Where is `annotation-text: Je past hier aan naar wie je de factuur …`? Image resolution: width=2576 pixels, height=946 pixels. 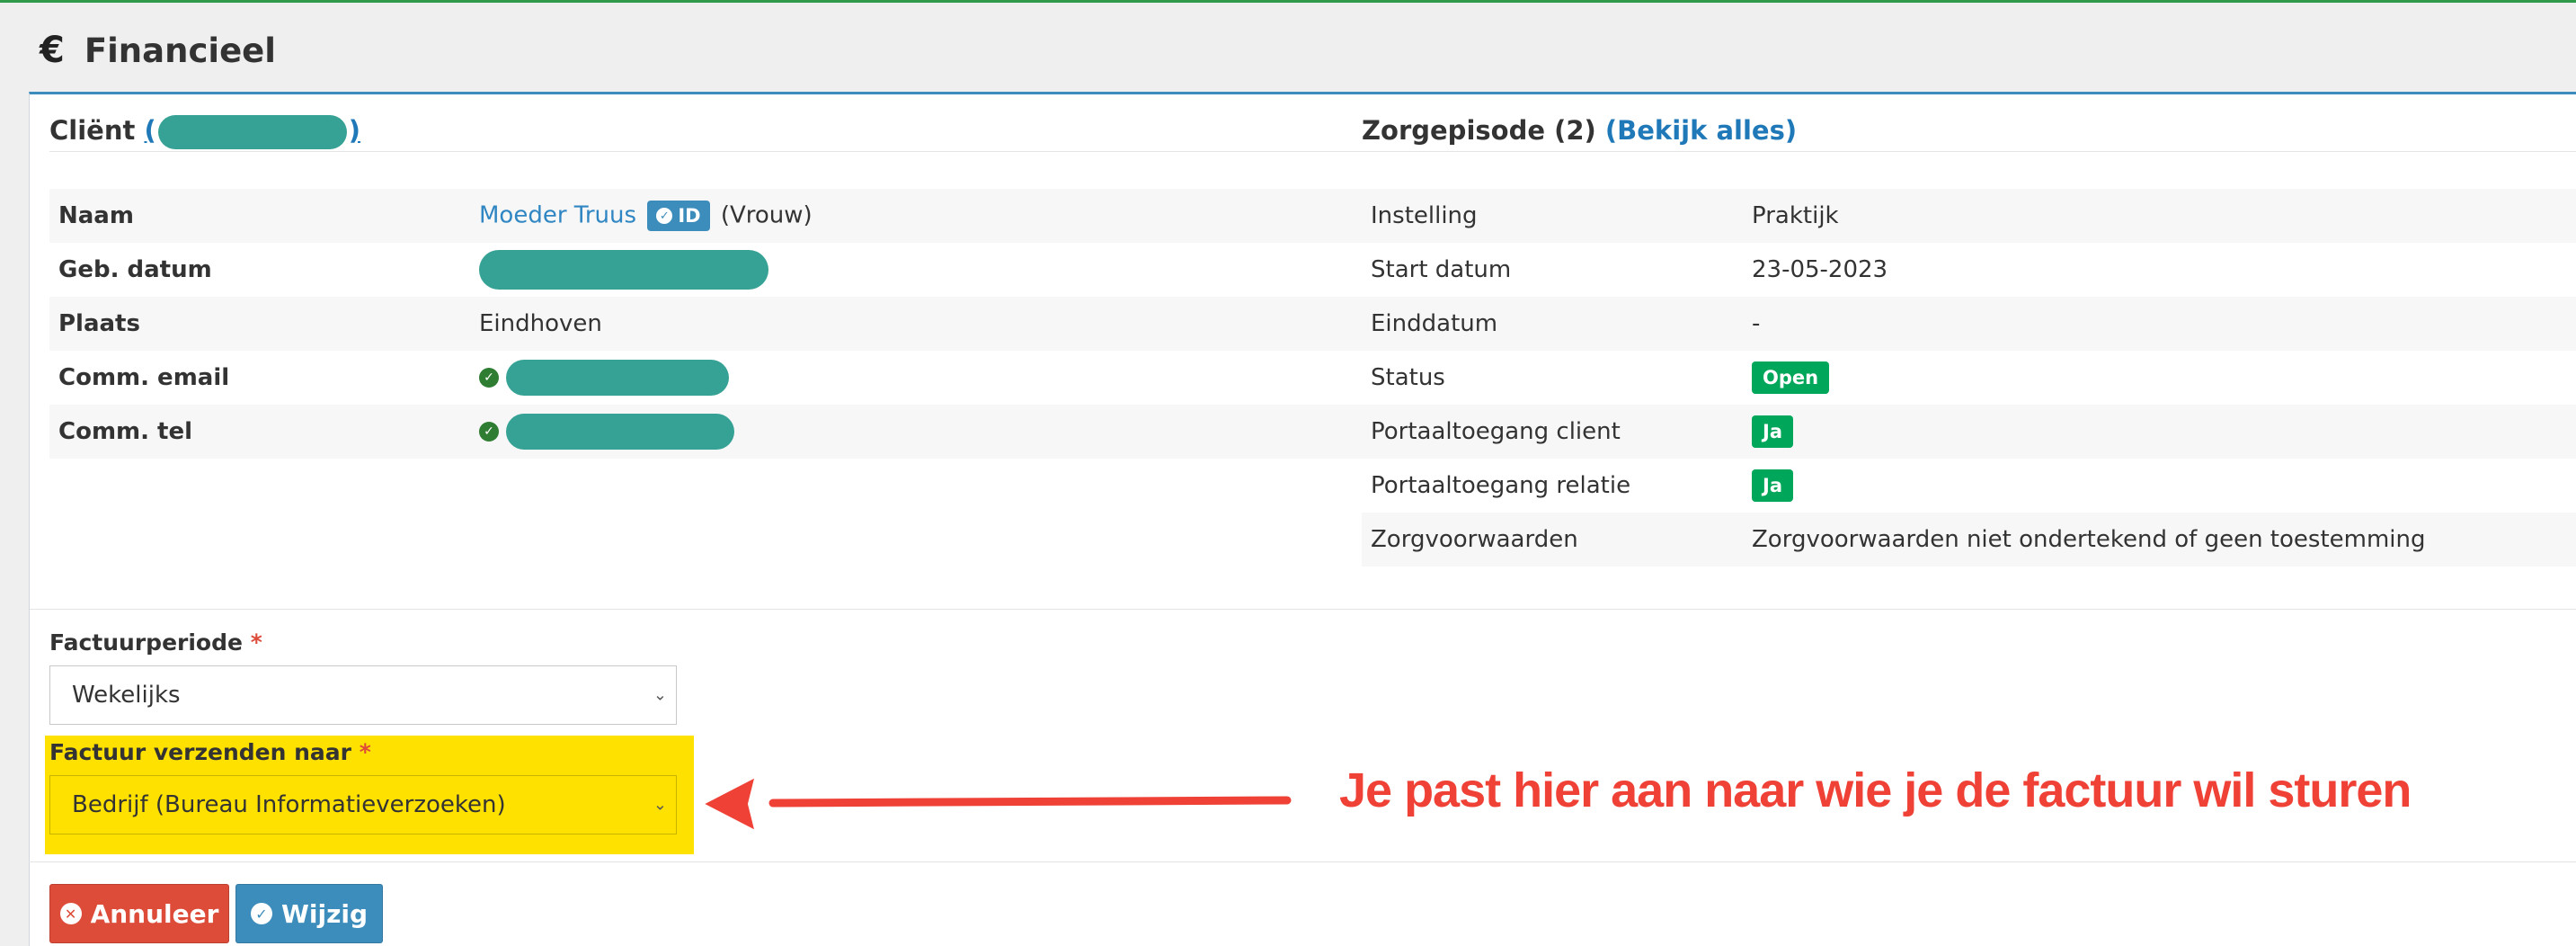 annotation-text: Je past hier aan naar wie je de factuur … is located at coordinates (1876, 790).